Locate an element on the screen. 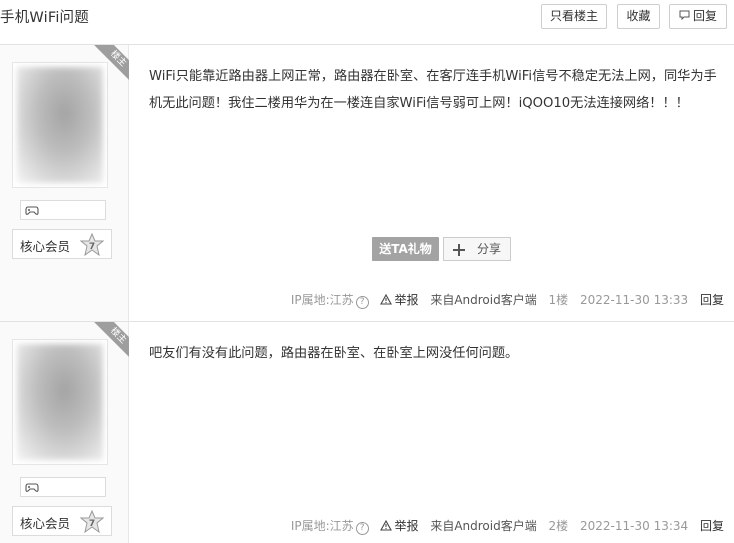  share-plus-icon is located at coordinates (459, 250).